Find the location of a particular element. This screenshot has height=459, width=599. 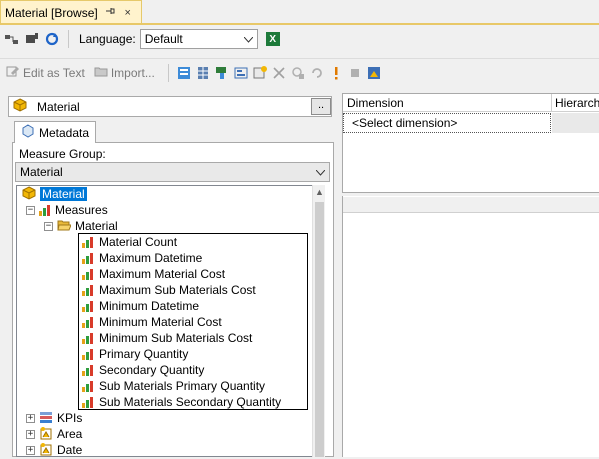

tab-metadata: Metadata is located at coordinates (55, 132).